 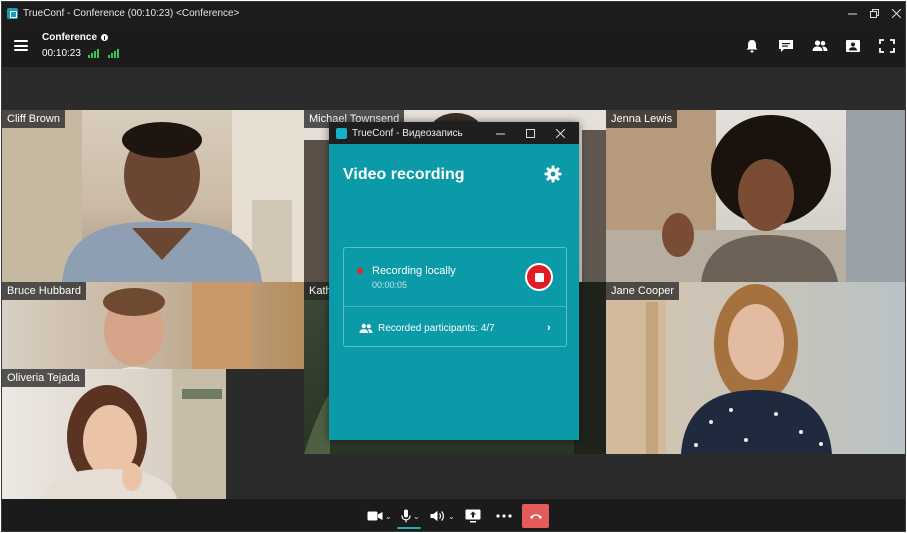 I want to click on menu-icon, so click(x=21, y=45).